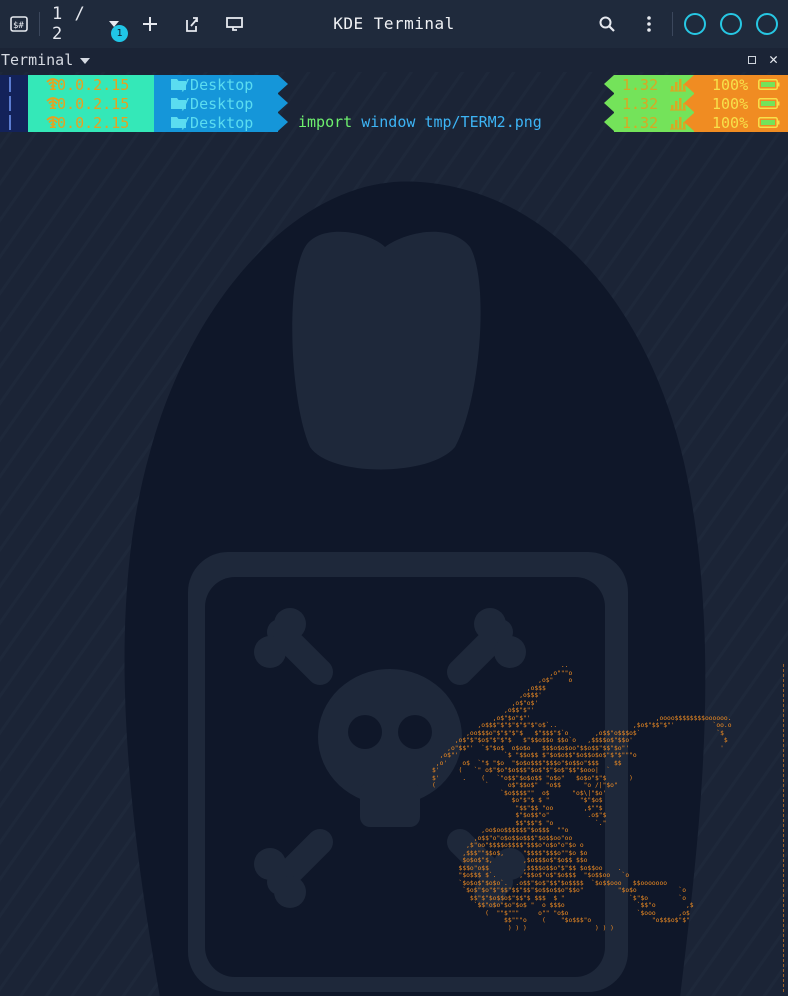 Image resolution: width=788 pixels, height=996 pixels. I want to click on tab-count-badge: 1, so click(119, 33).